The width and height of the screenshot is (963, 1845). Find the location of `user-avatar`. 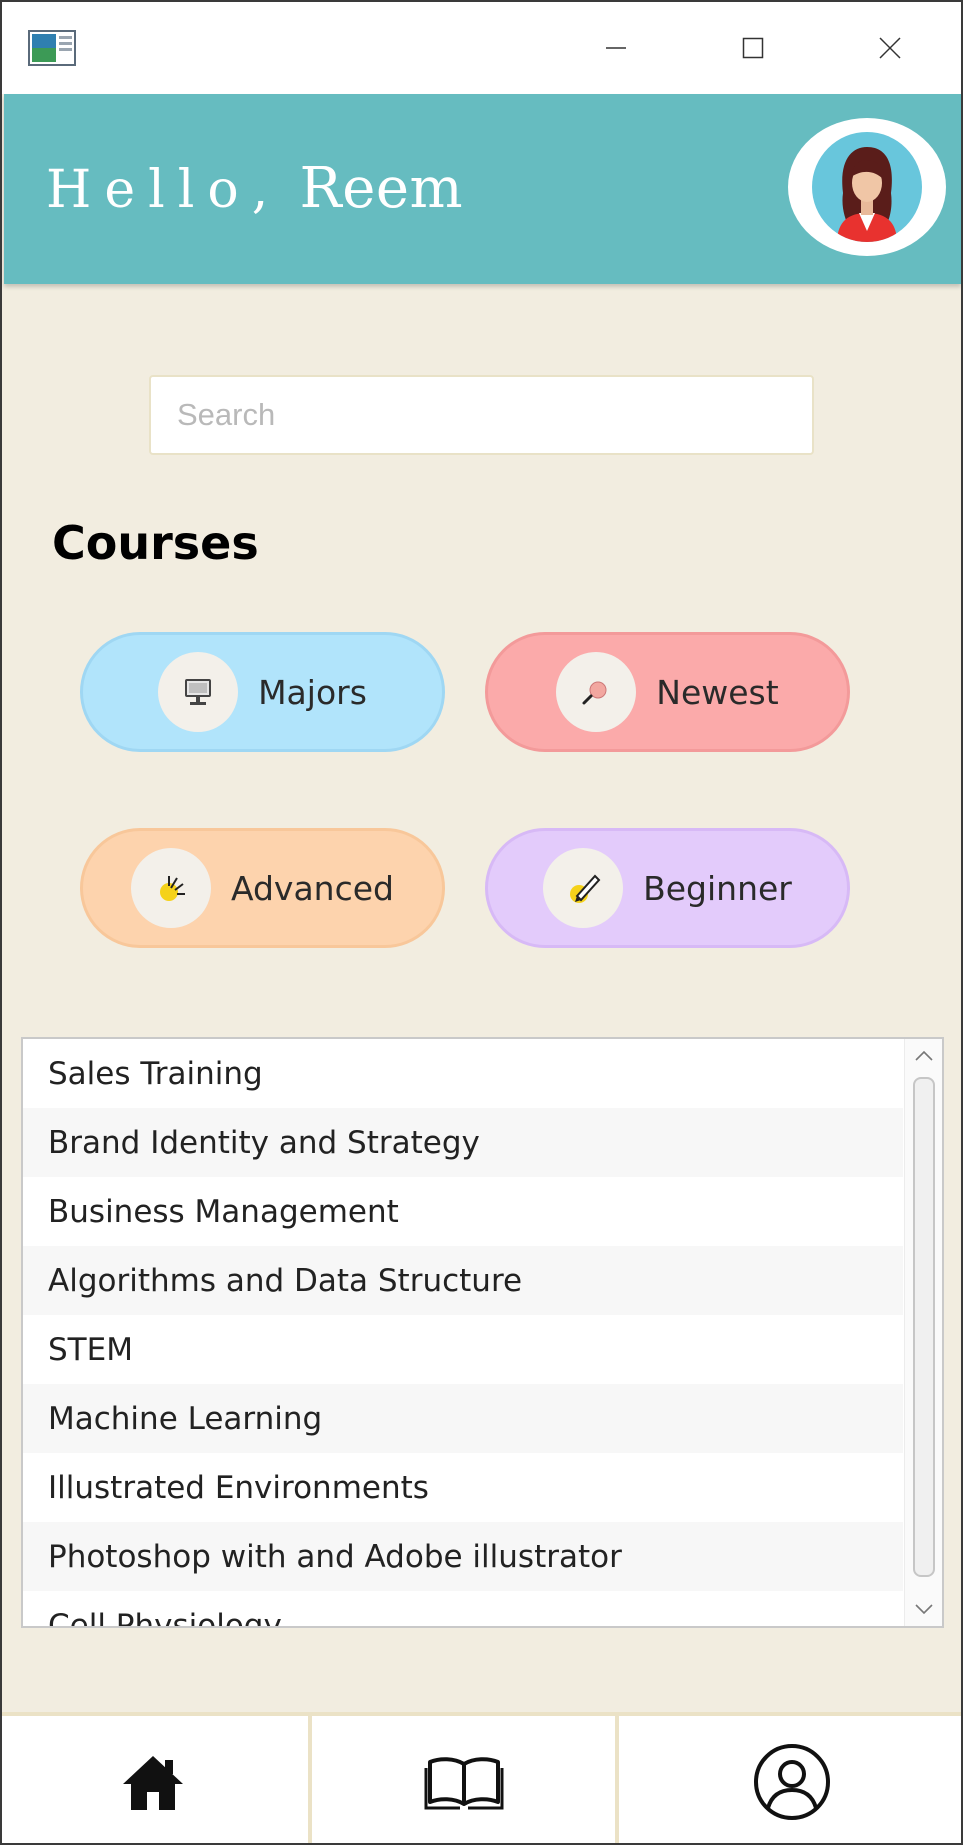

user-avatar is located at coordinates (867, 187).